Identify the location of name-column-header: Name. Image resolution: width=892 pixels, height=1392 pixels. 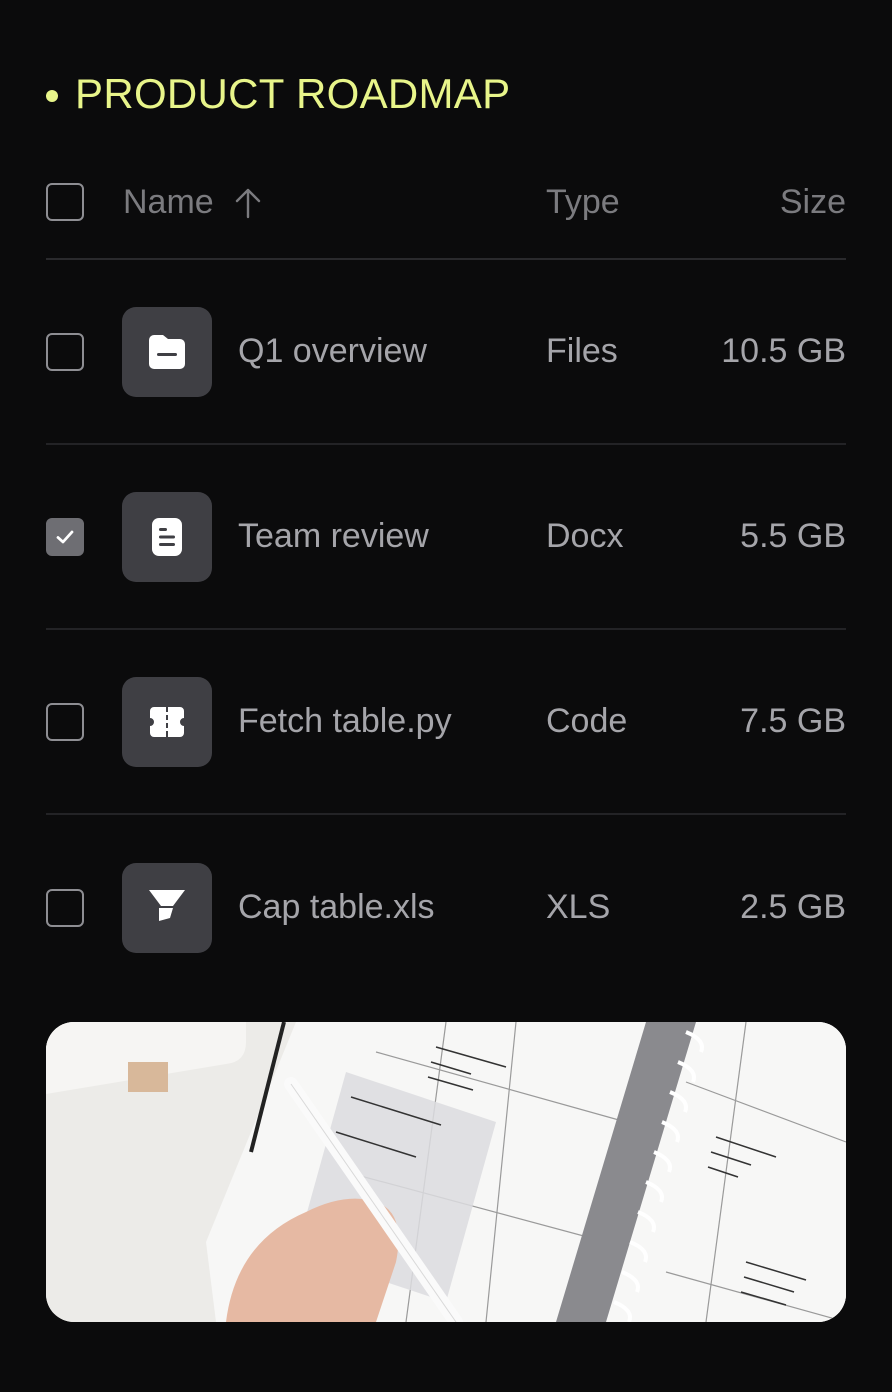
(334, 202).